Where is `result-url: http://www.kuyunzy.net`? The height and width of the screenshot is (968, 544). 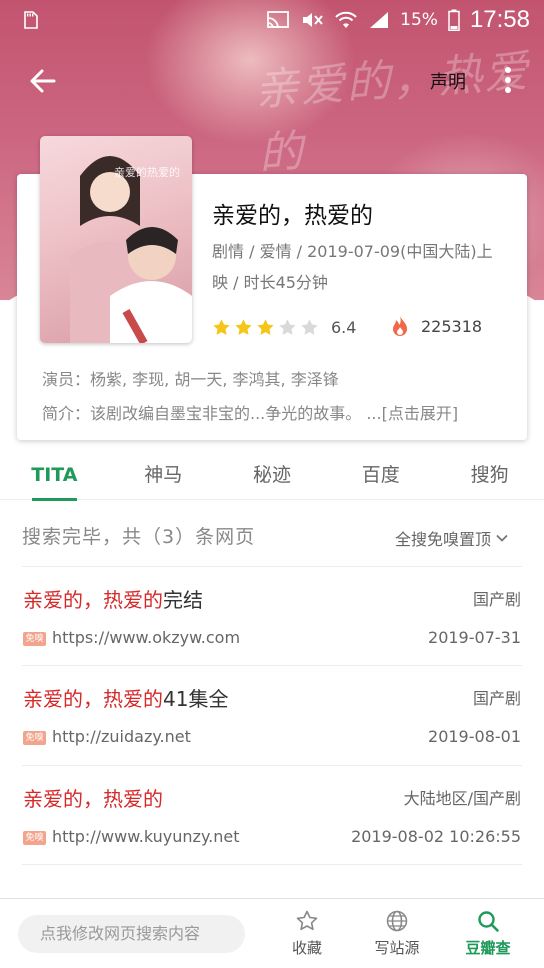 result-url: http://www.kuyunzy.net is located at coordinates (146, 836).